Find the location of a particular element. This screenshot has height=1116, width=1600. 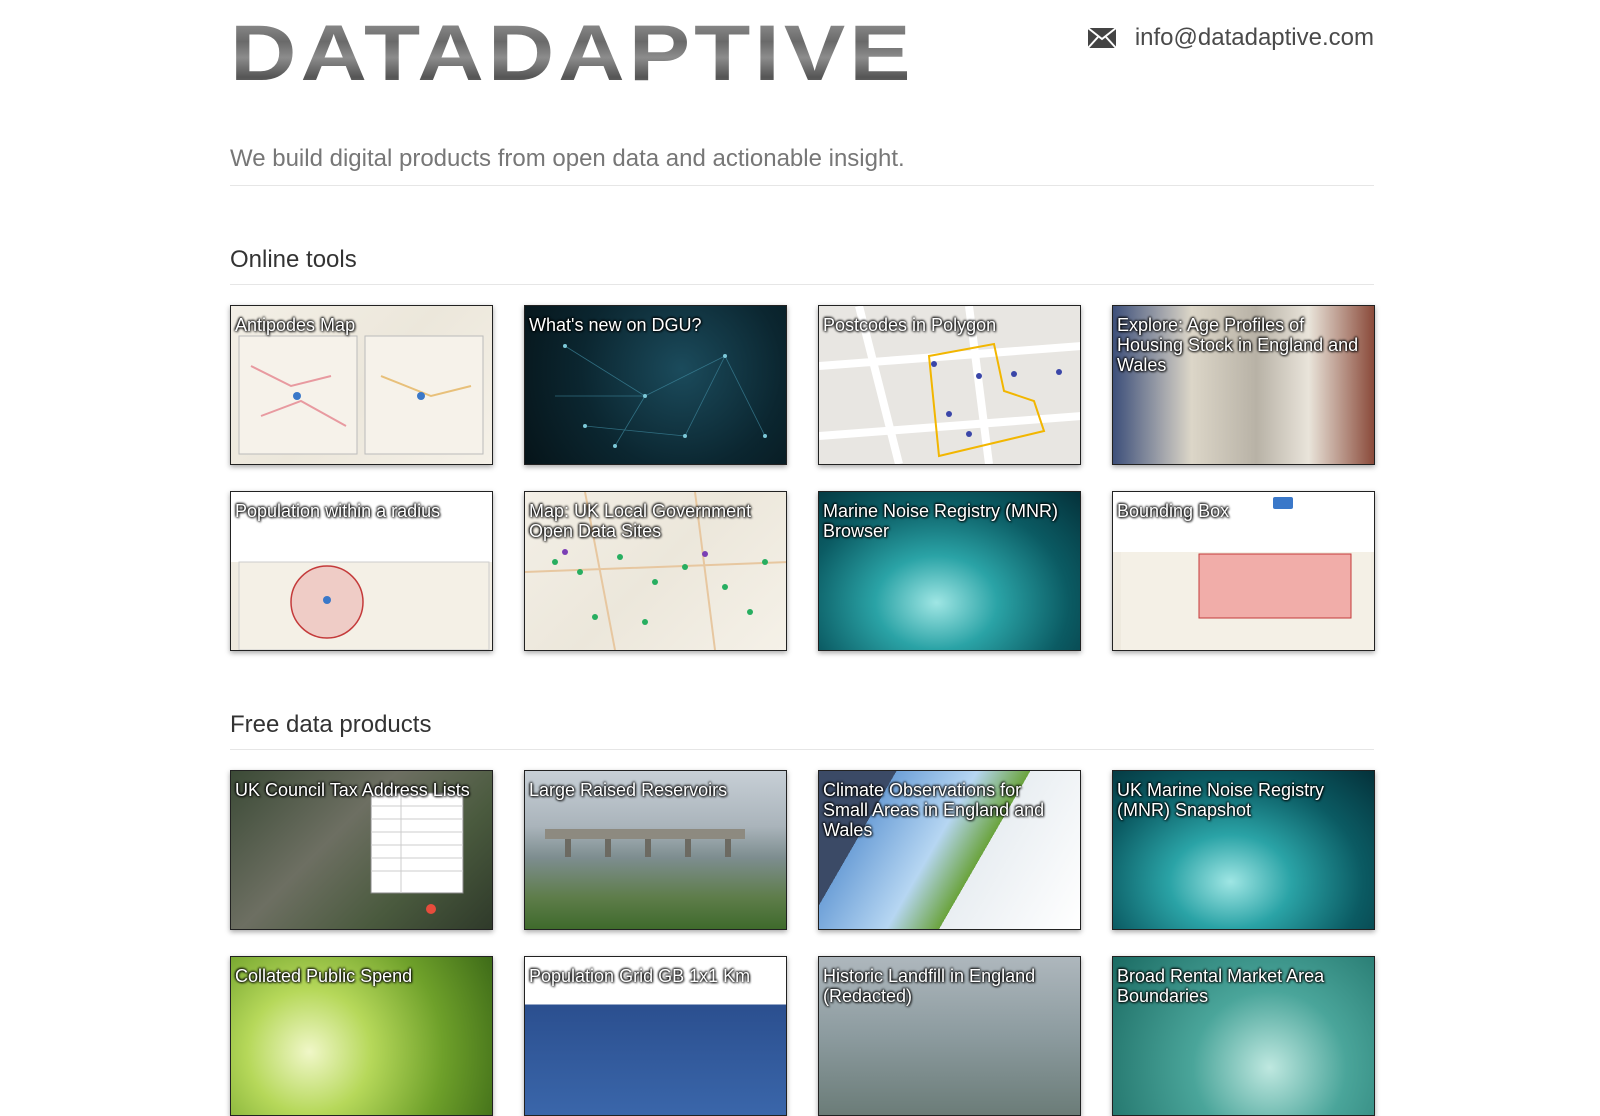

contact: info@datadaptive.com is located at coordinates (1230, 38).